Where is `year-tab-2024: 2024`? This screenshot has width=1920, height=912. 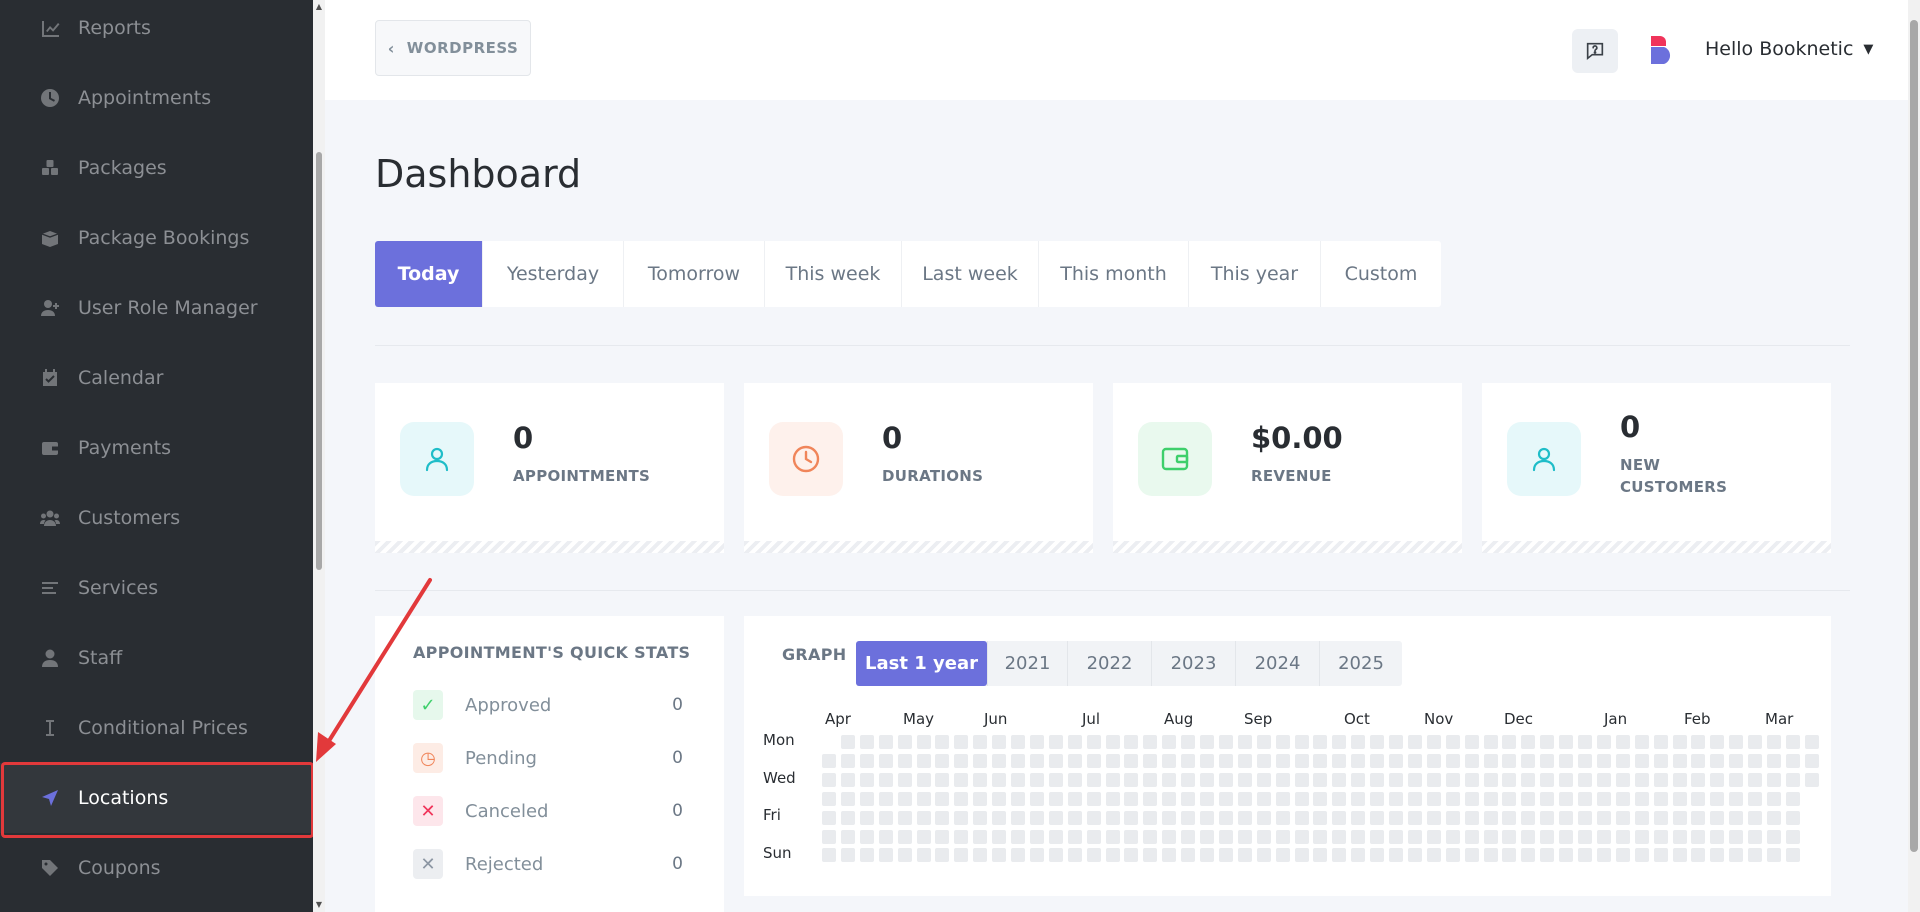 year-tab-2024: 2024 is located at coordinates (1277, 663).